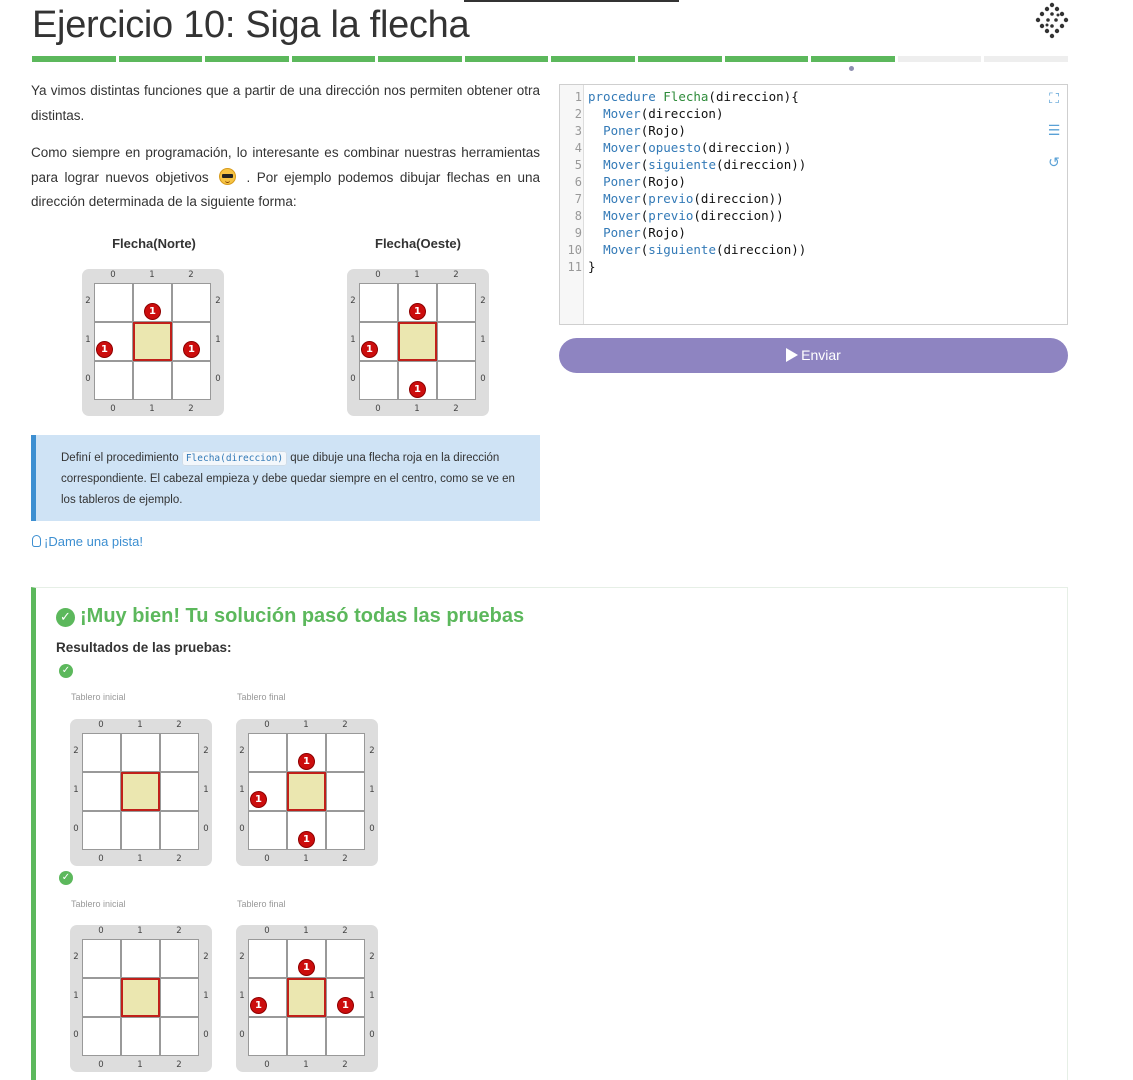 Image resolution: width=1133 pixels, height=1080 pixels. What do you see at coordinates (679, 96) in the screenshot?
I see `code-line: 1 procedure Flecha(direccion){` at bounding box center [679, 96].